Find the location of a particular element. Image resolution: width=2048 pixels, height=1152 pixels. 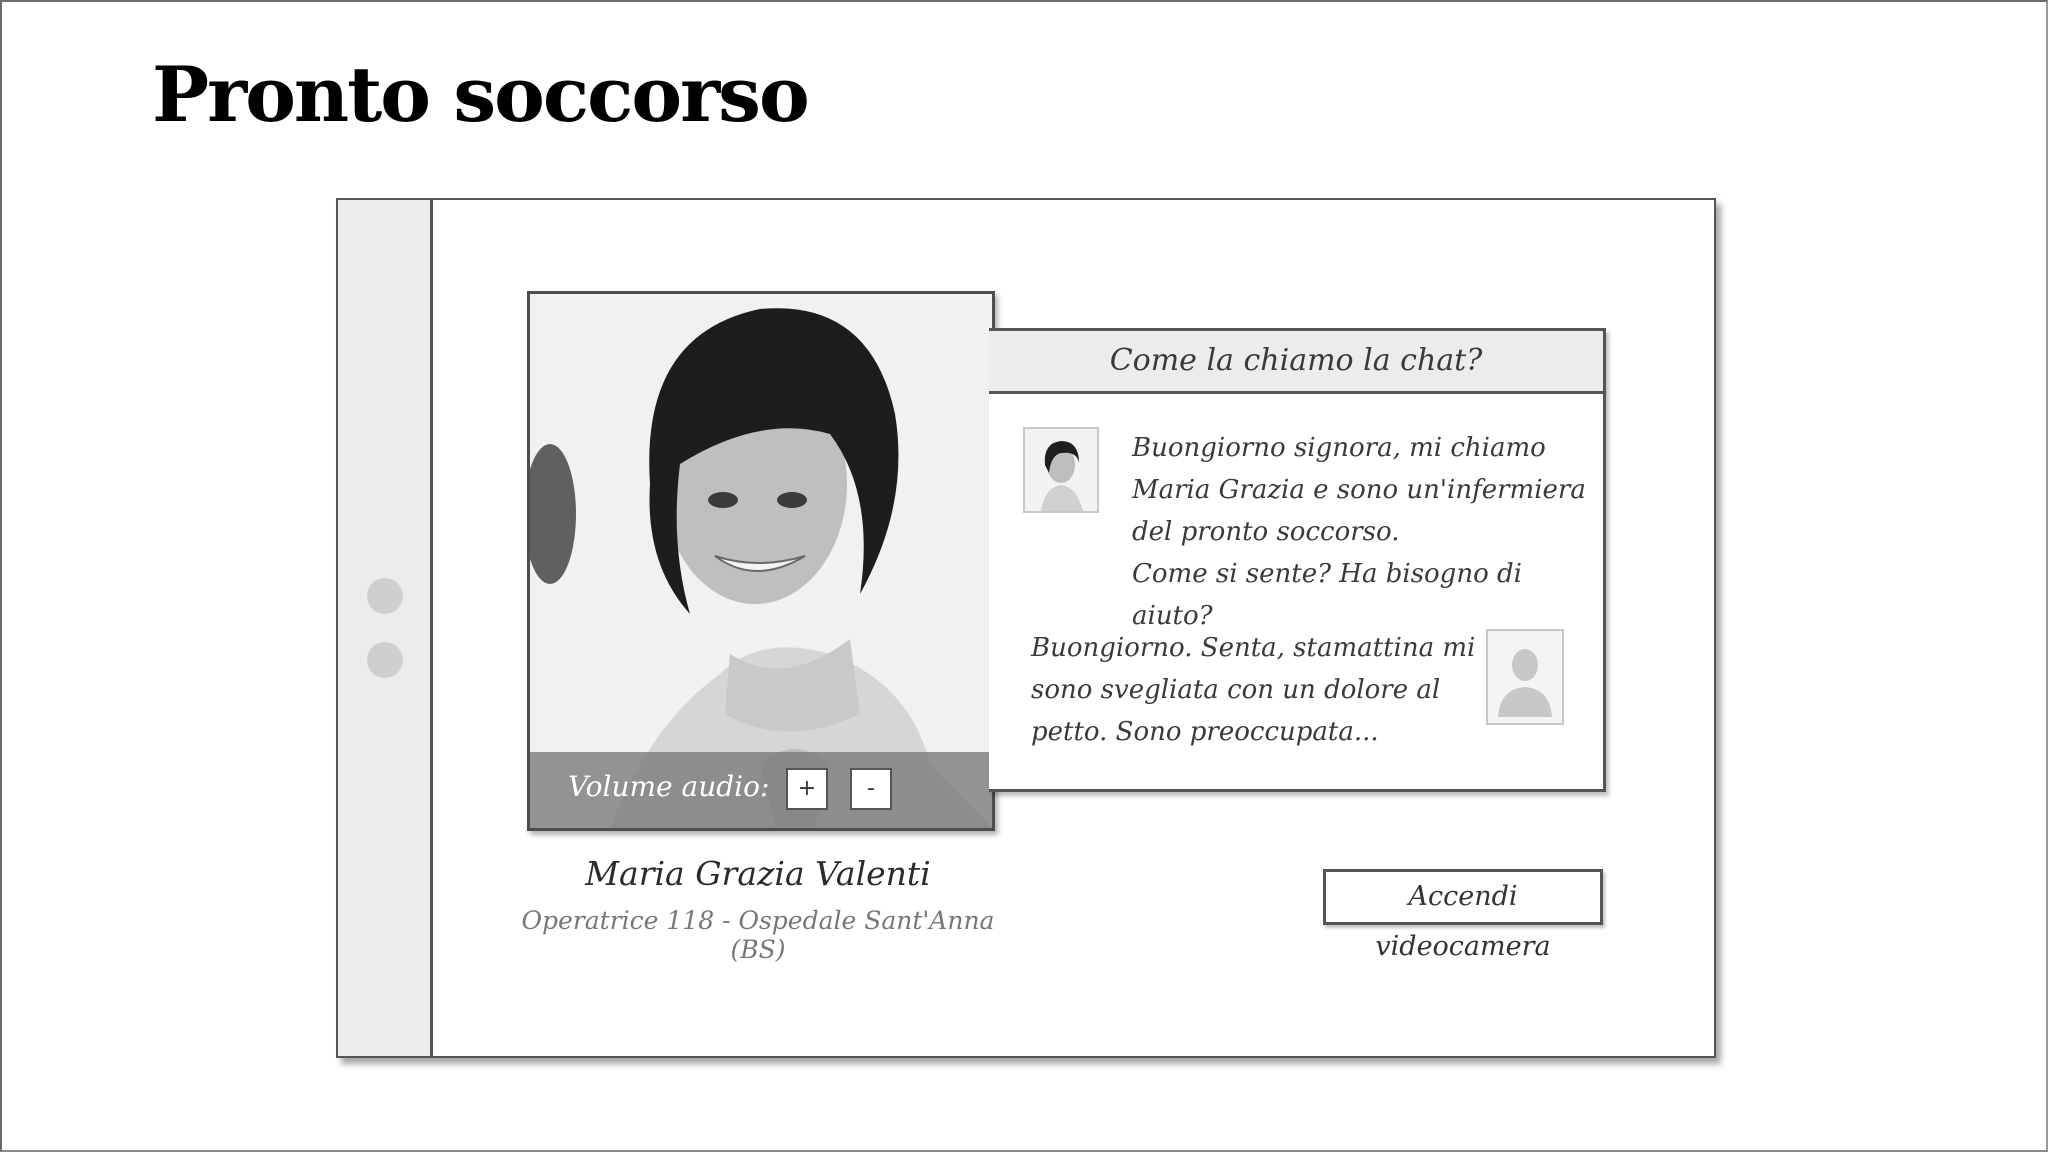

chat-header: Come la chiamo la chat? is located at coordinates (1296, 362).